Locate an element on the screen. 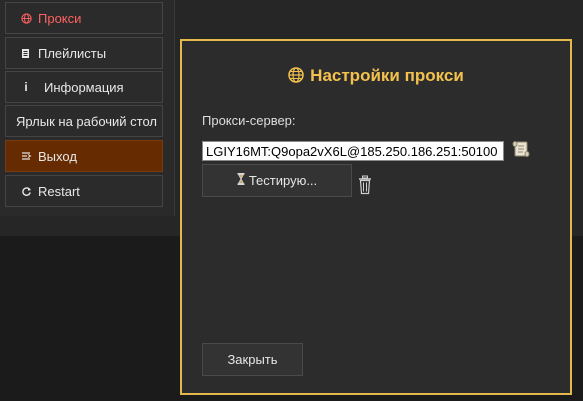 The width and height of the screenshot is (583, 401). dialog-title: Настройки прокси is located at coordinates (376, 77).